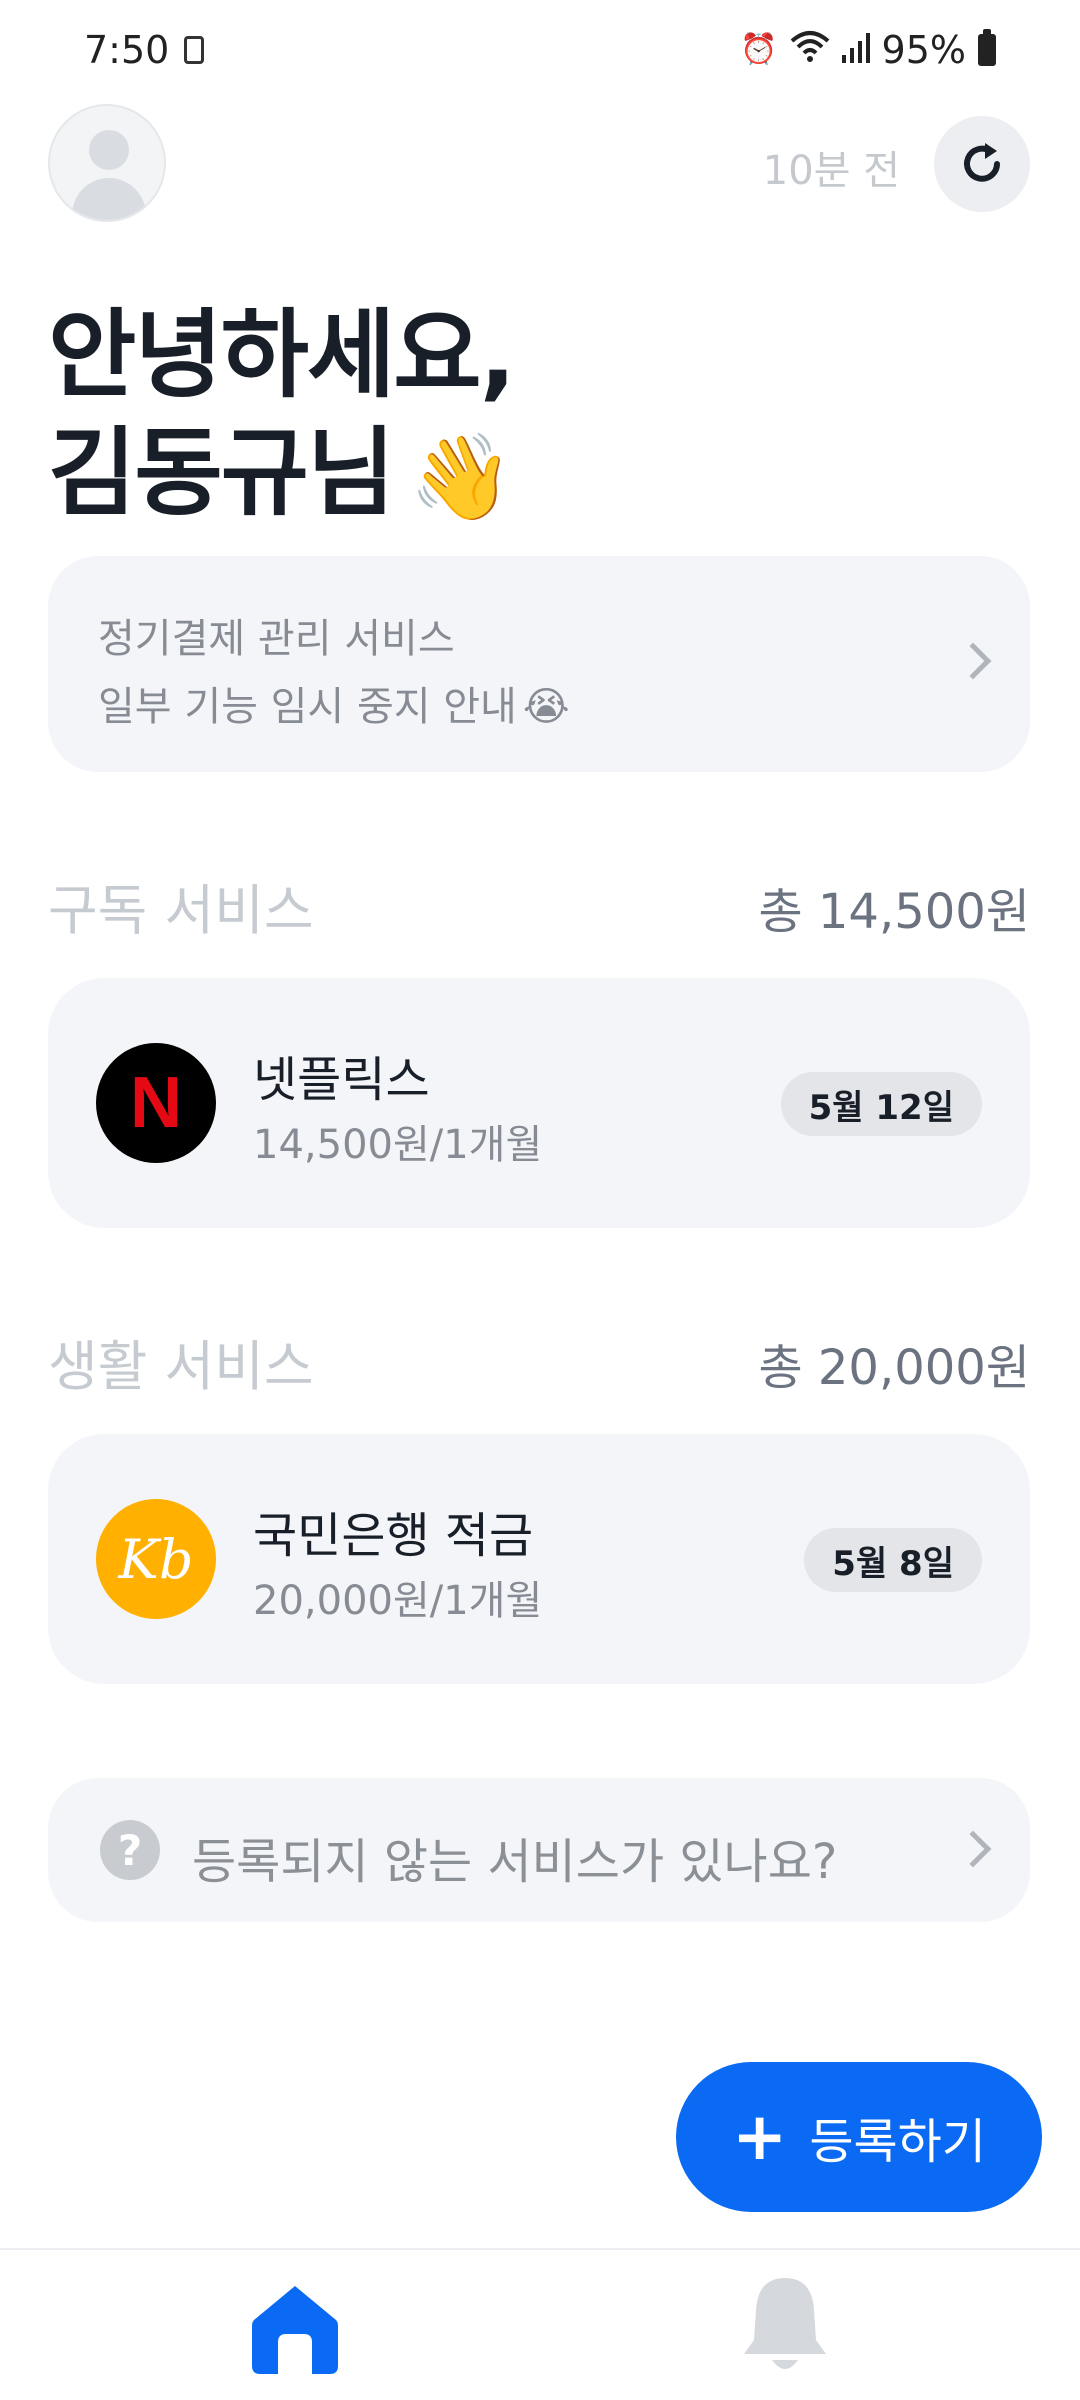 The image size is (1080, 2400). Describe the element at coordinates (894, 912) in the screenshot. I see `section-total-subscription: 총 14,500원` at that location.